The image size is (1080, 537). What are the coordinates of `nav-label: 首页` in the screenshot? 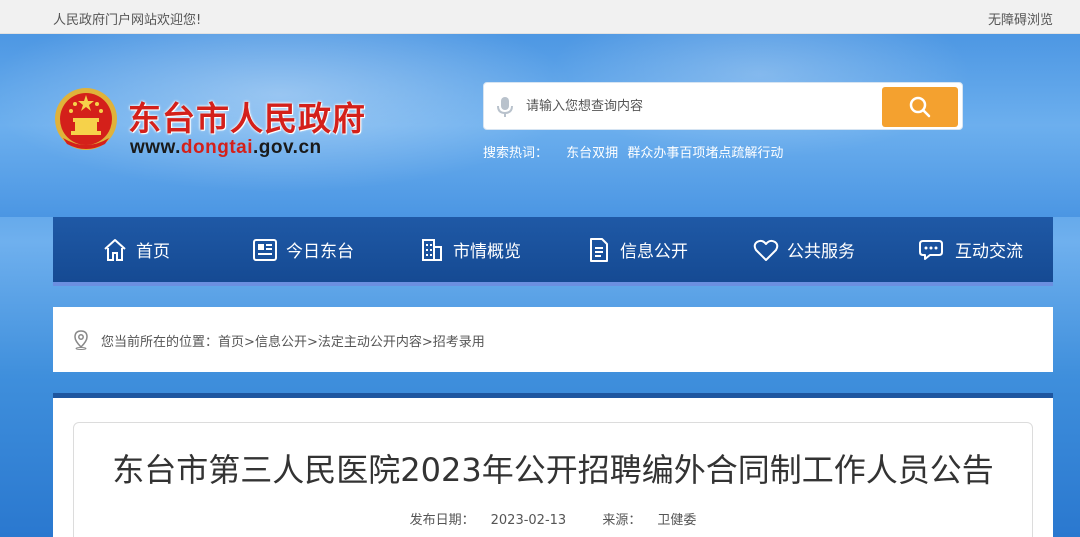 It's located at (153, 252).